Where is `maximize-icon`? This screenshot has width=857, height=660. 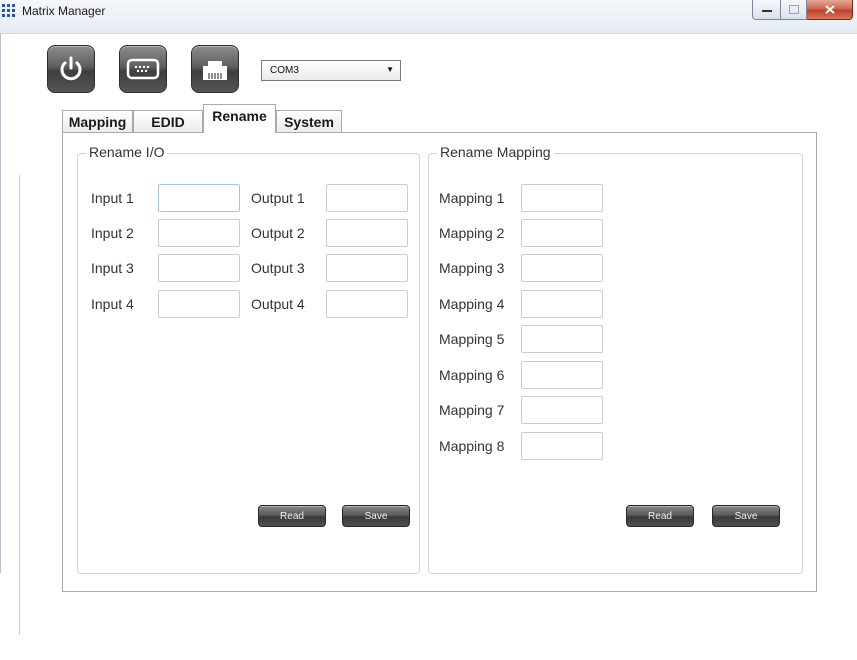
maximize-icon is located at coordinates (793, 9).